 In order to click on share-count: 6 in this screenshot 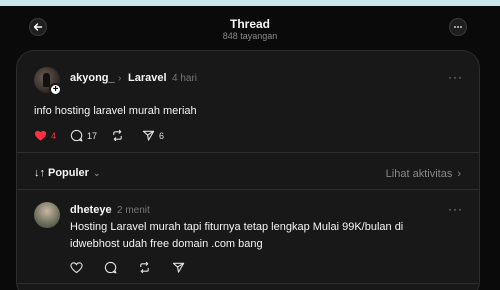, I will do `click(162, 135)`.